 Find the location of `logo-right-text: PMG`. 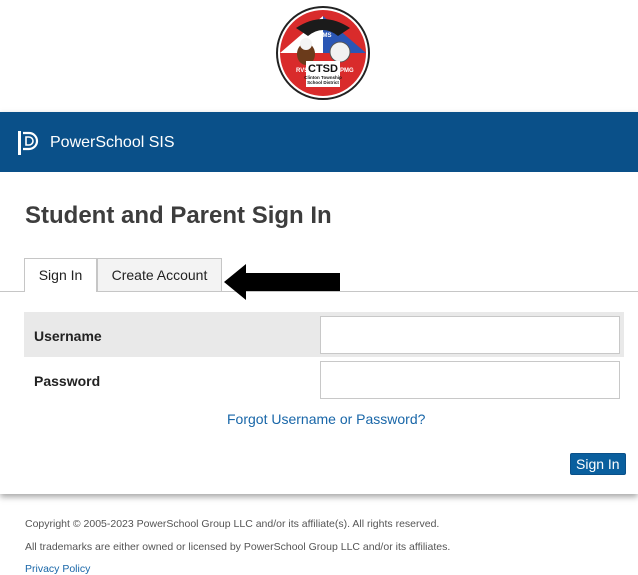

logo-right-text: PMG is located at coordinates (347, 71).